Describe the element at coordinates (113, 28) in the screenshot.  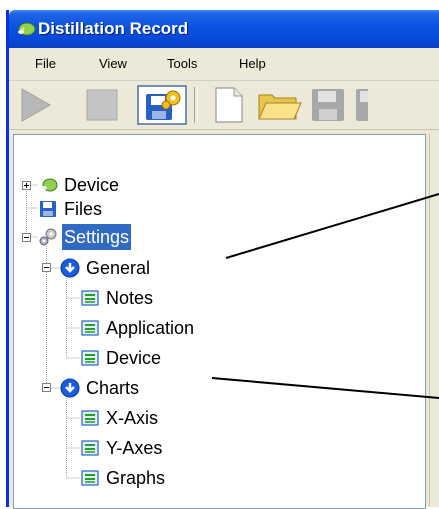
I see `window-title: Distillation Record` at that location.